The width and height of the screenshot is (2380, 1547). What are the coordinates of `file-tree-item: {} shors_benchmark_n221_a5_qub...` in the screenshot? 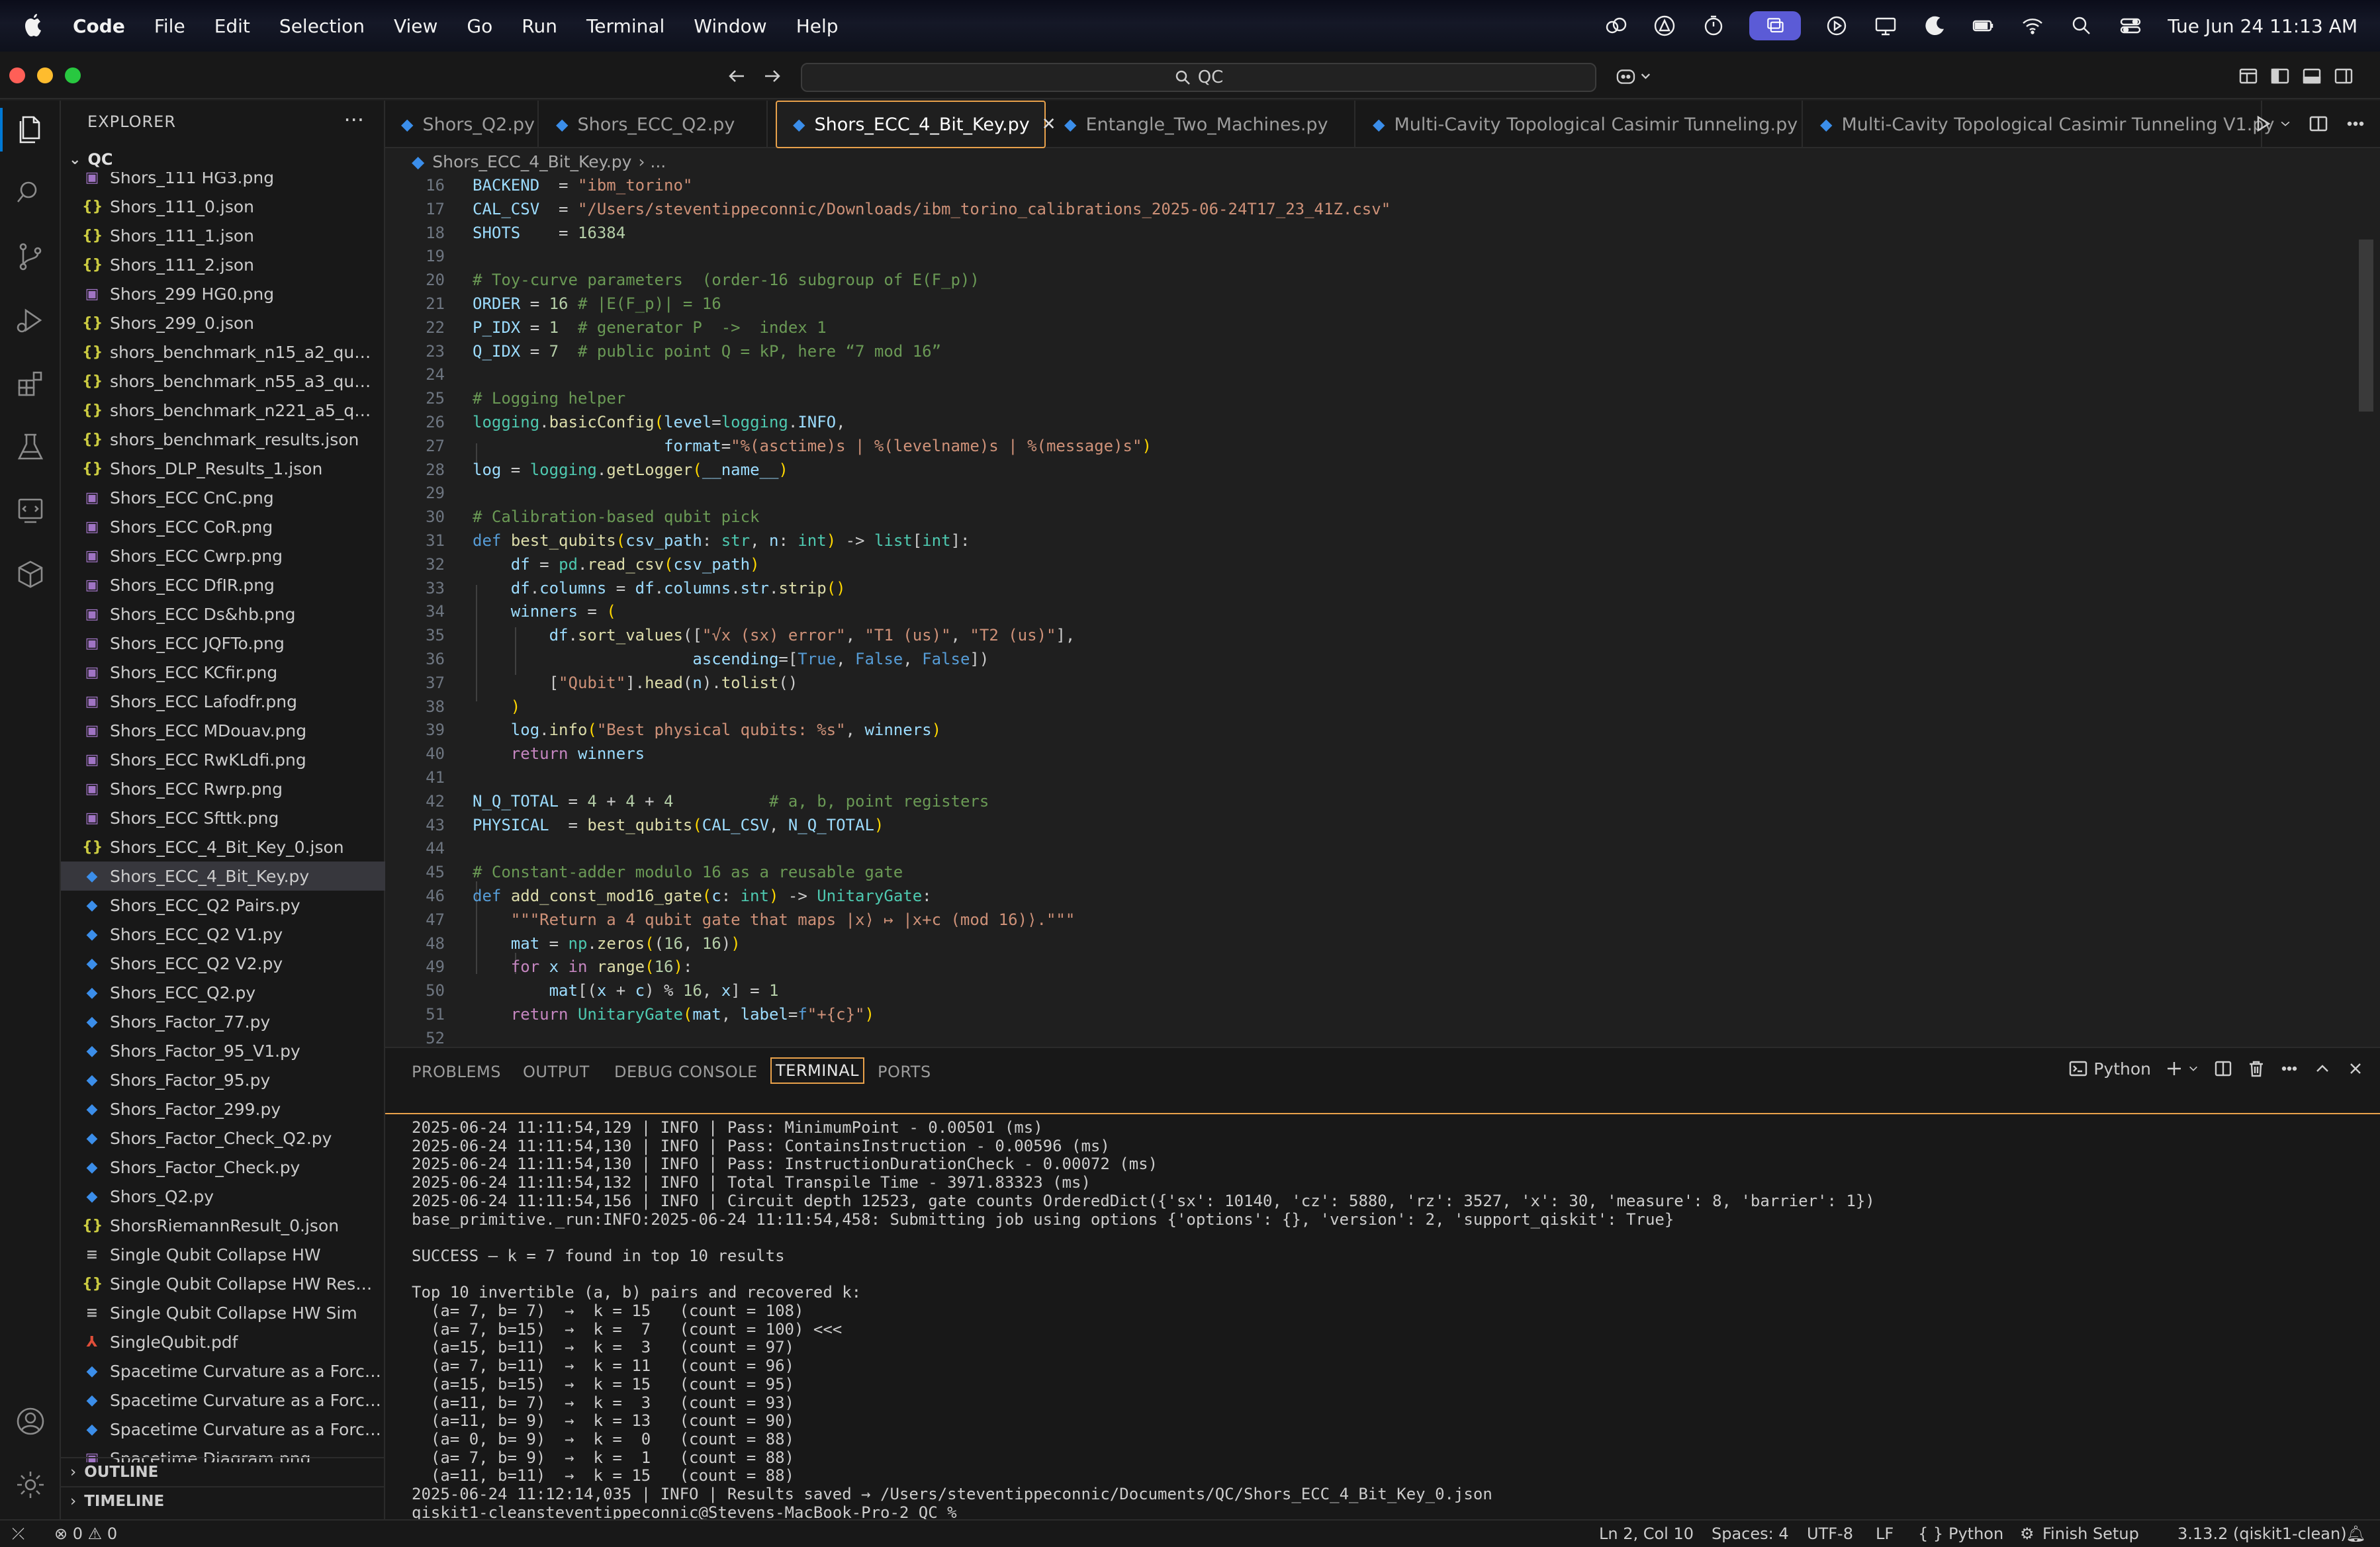 It's located at (223, 411).